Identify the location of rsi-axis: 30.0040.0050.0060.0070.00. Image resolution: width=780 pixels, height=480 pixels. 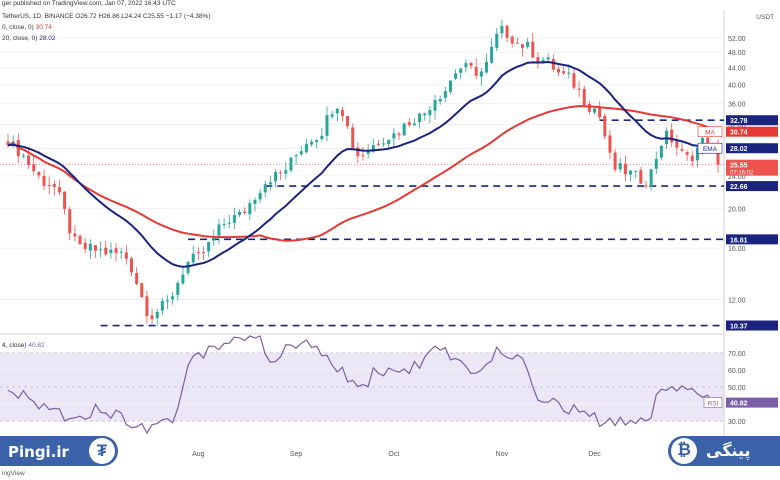
(737, 388).